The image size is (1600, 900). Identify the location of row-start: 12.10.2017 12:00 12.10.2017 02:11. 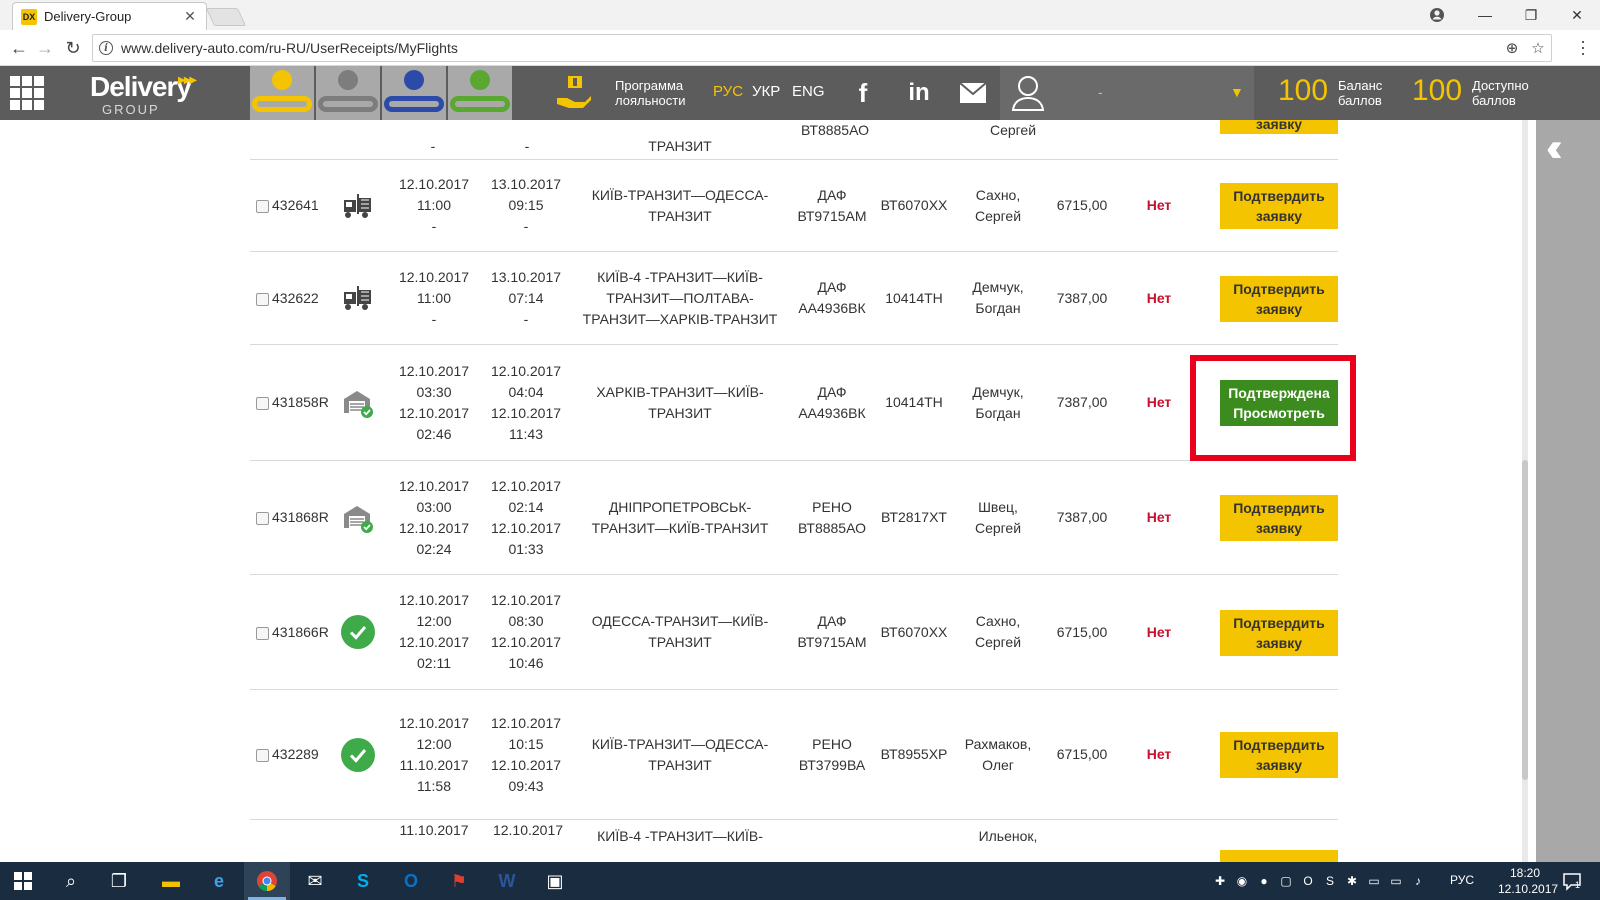
(434, 632).